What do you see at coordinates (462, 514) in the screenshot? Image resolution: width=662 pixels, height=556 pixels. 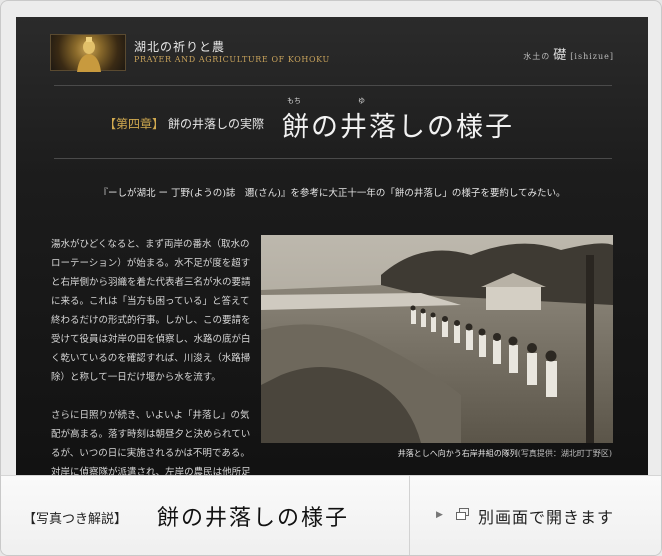 I see `new-window-icon` at bounding box center [462, 514].